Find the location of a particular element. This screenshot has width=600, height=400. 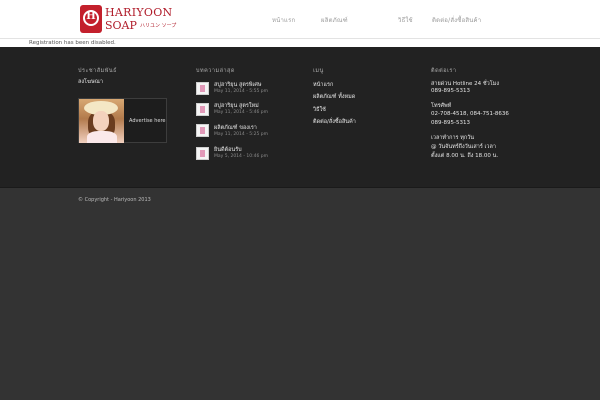

hours-line-2: ตั้งแต่ 8.00 น. ถึง 18.00 น. is located at coordinates (465, 156).